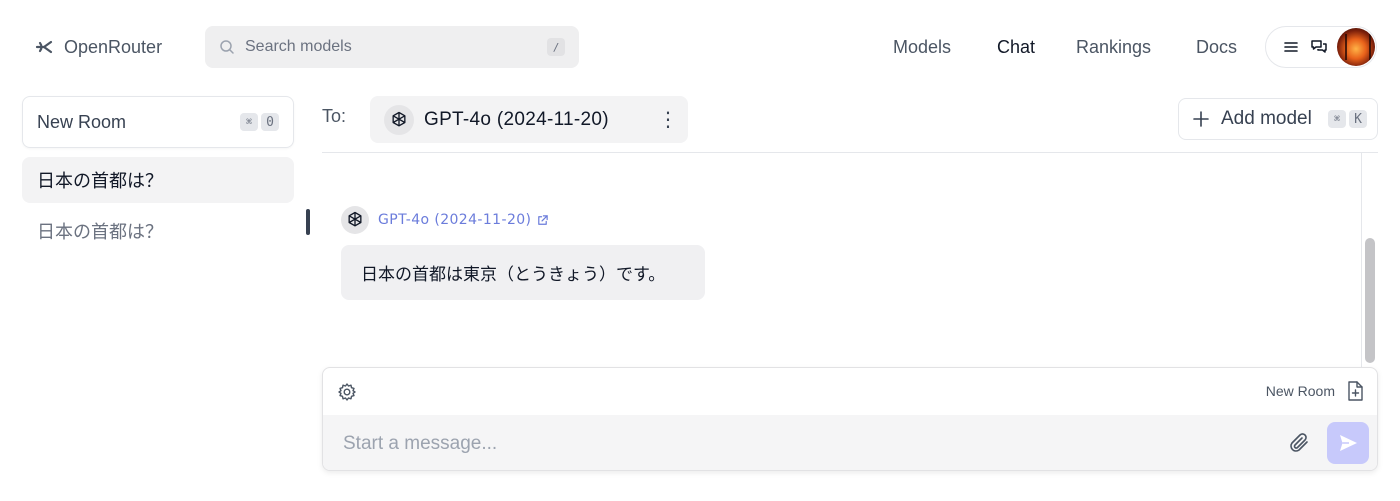  I want to click on model-search: Search models /, so click(392, 47).